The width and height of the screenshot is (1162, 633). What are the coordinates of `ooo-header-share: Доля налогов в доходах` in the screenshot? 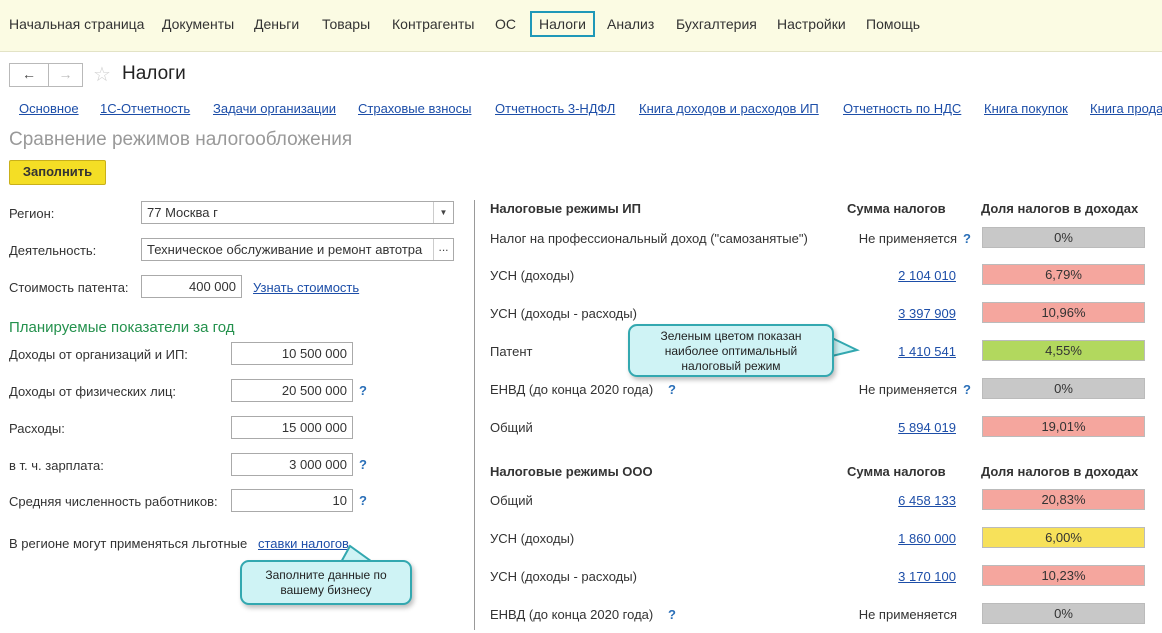 It's located at (1060, 471).